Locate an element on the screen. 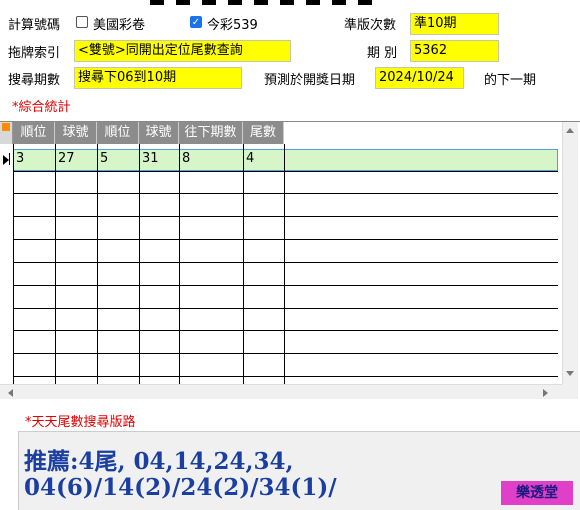 The width and height of the screenshot is (580, 510). header-ball-1: 球號 is located at coordinates (76, 133).